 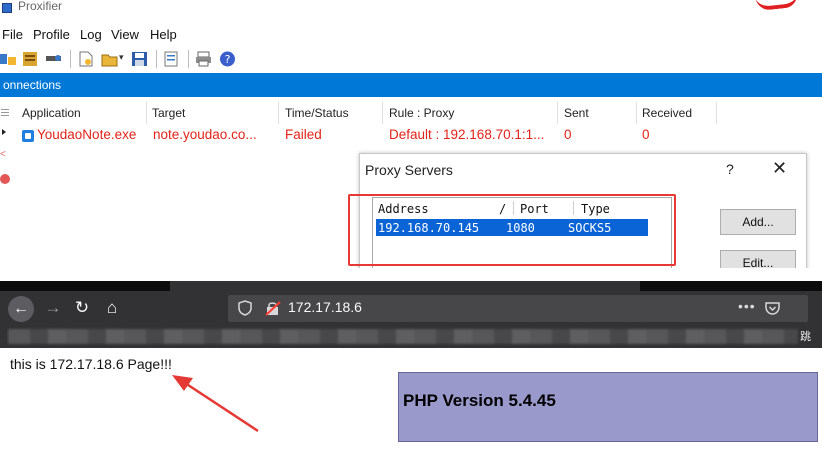 I want to click on tab-strip, so click(x=411, y=286).